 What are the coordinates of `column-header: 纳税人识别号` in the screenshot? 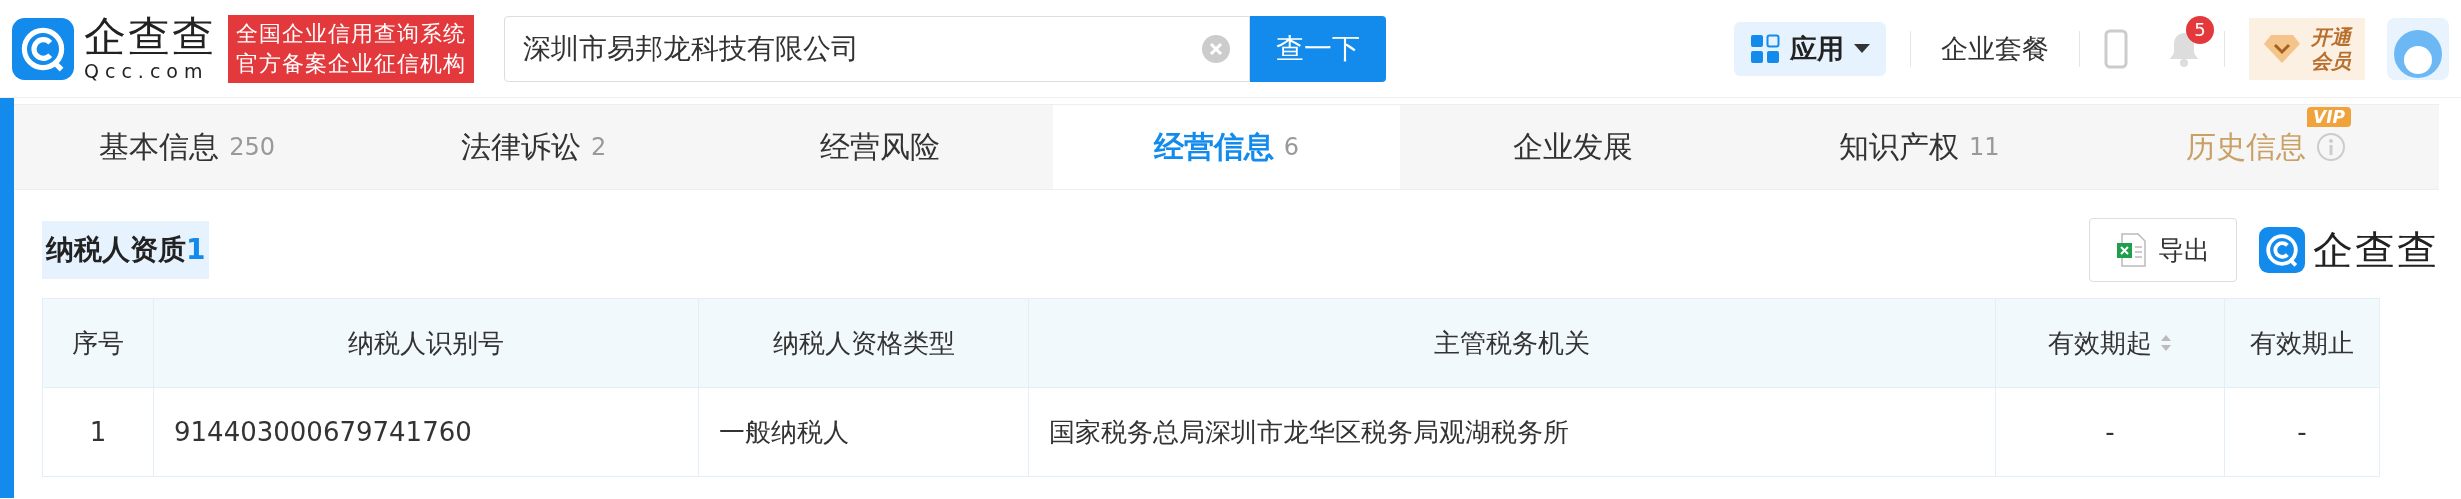 It's located at (426, 343).